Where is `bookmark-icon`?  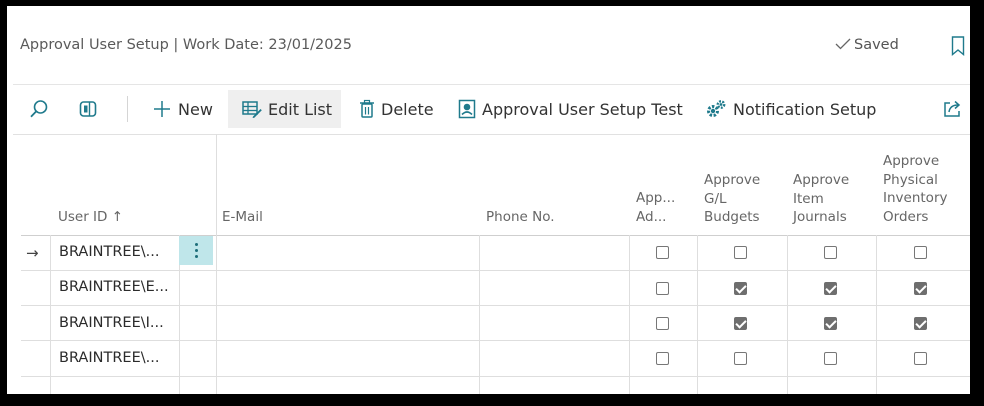
bookmark-icon is located at coordinates (958, 46).